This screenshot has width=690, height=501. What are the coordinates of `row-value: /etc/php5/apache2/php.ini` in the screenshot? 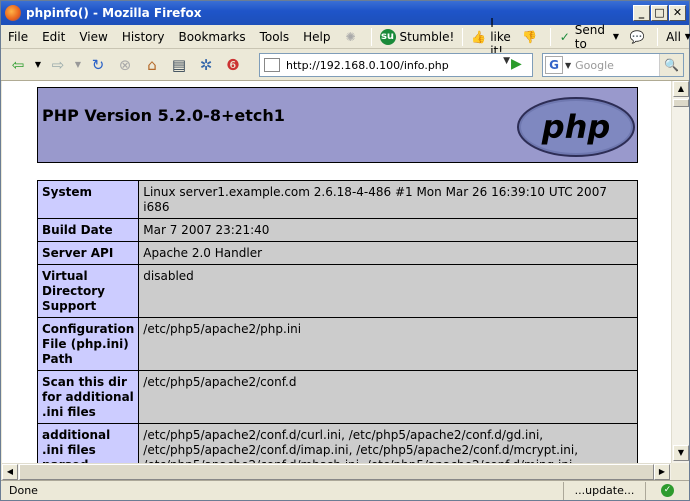 It's located at (388, 344).